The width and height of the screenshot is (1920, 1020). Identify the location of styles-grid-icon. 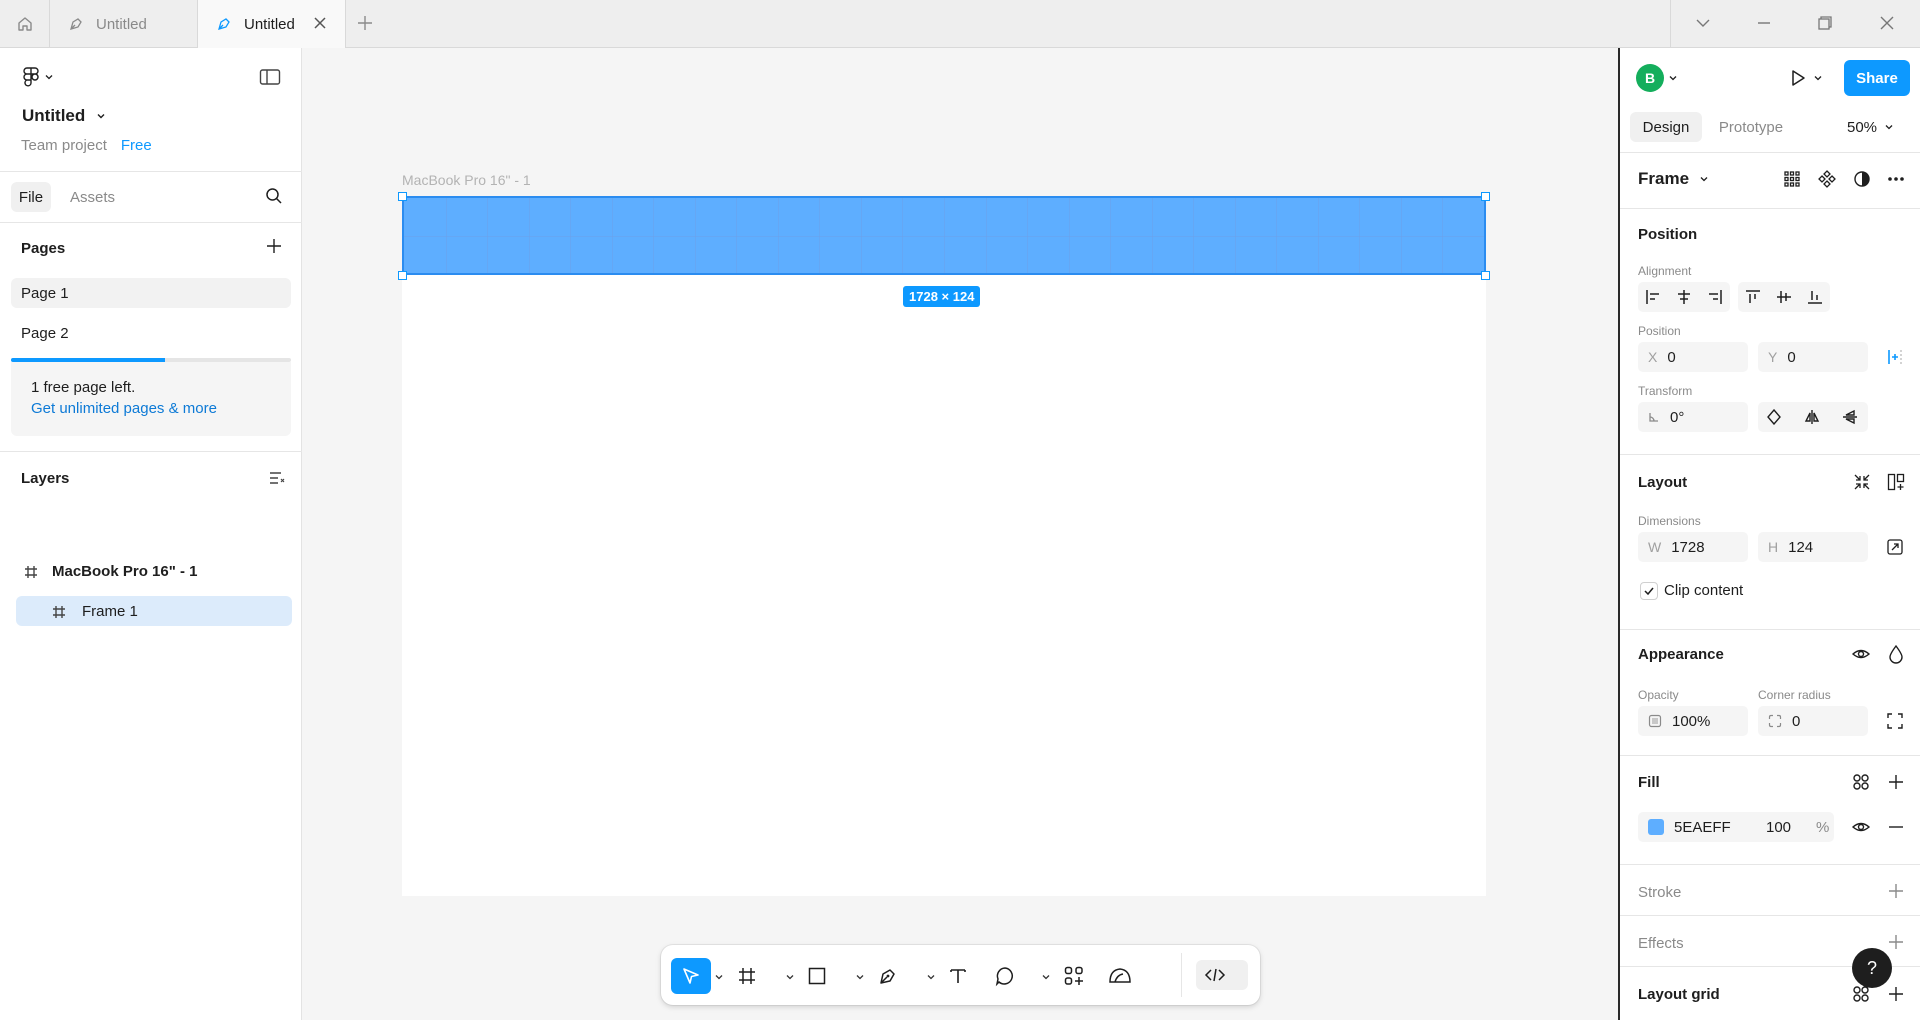
(1861, 782).